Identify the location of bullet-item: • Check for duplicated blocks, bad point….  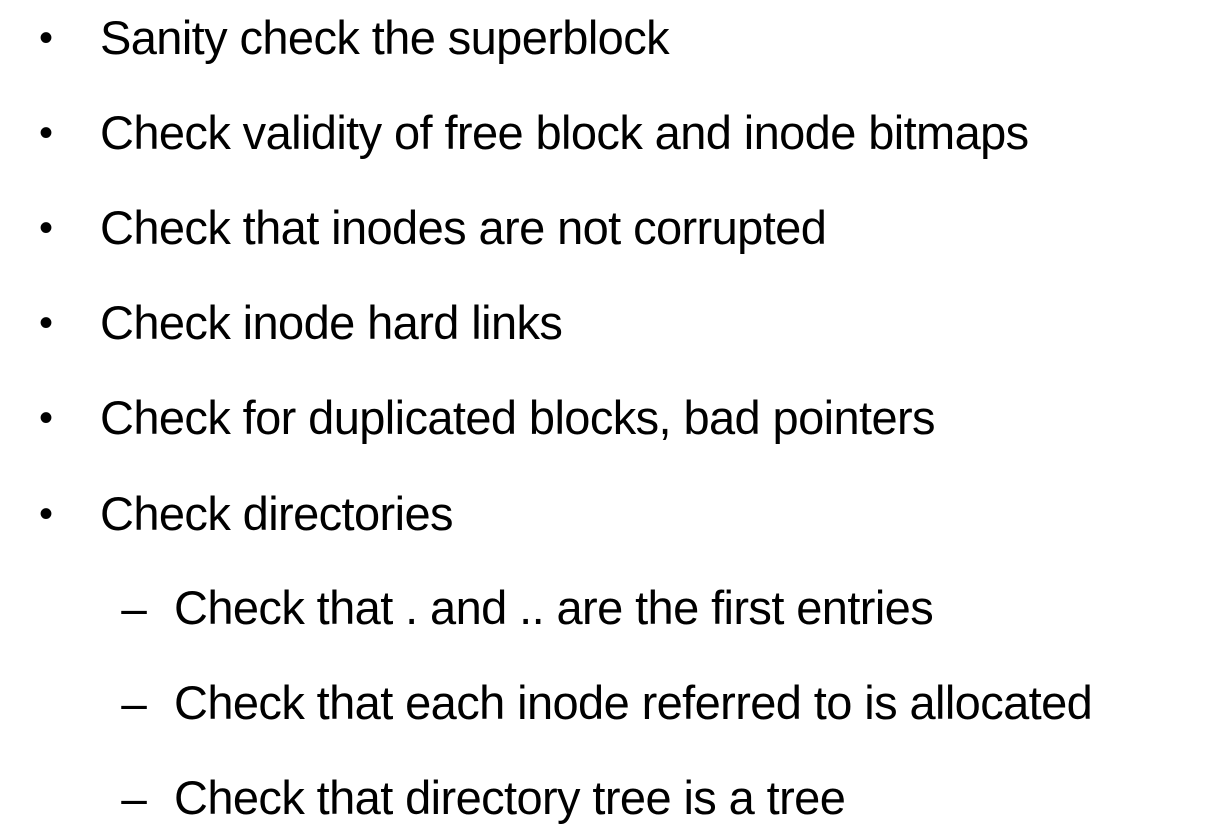
(614, 418).